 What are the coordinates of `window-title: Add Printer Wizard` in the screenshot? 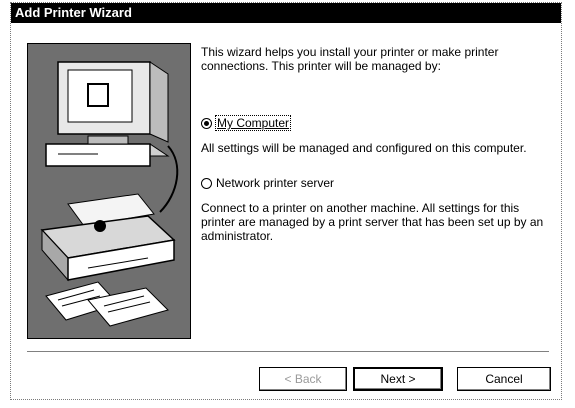 It's located at (286, 13).